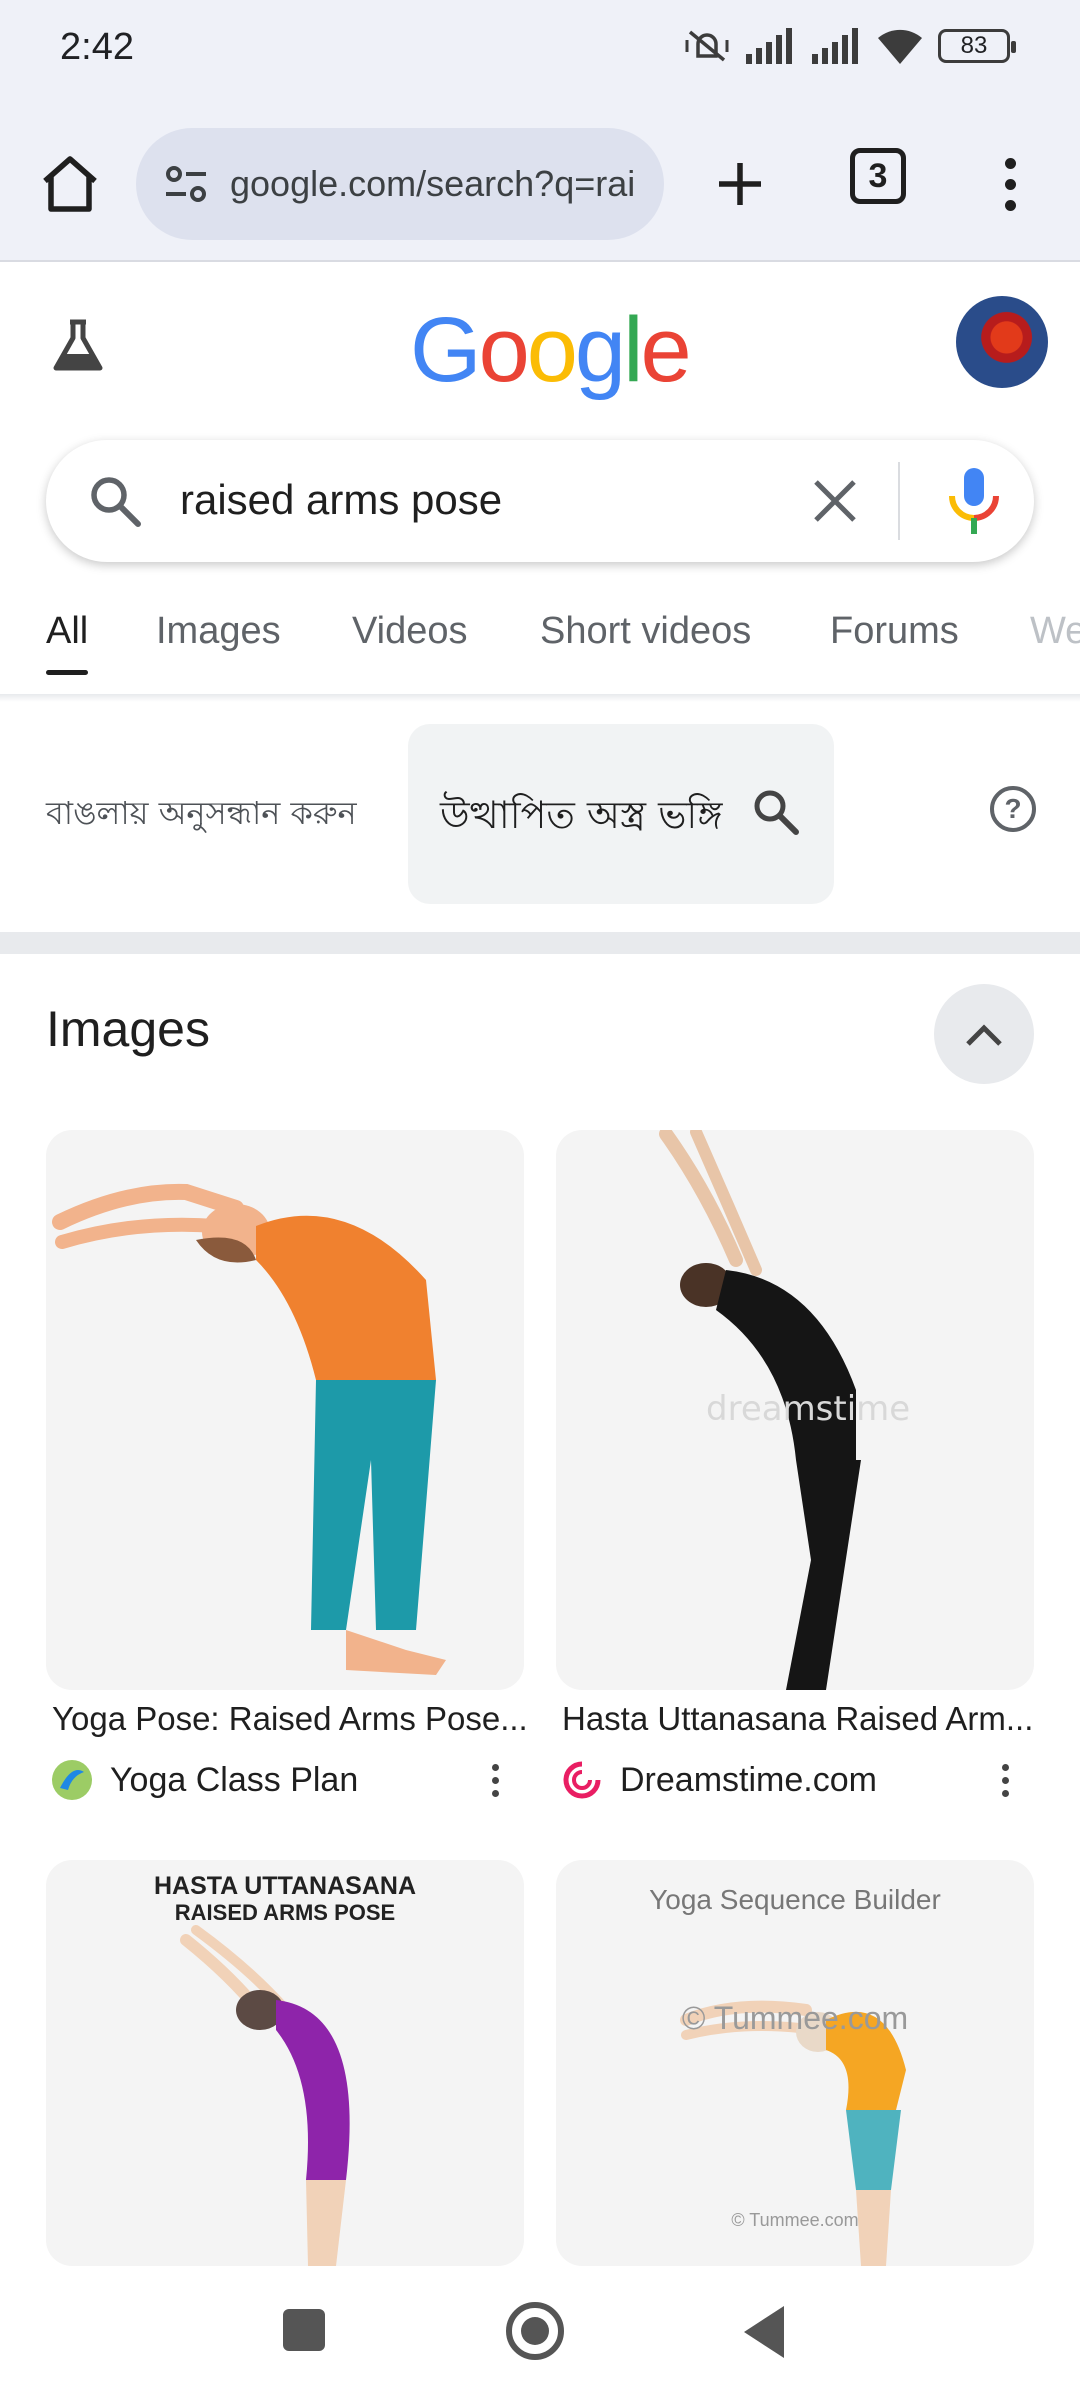 The width and height of the screenshot is (1080, 2400). I want to click on battery-icon: 83, so click(977, 46).